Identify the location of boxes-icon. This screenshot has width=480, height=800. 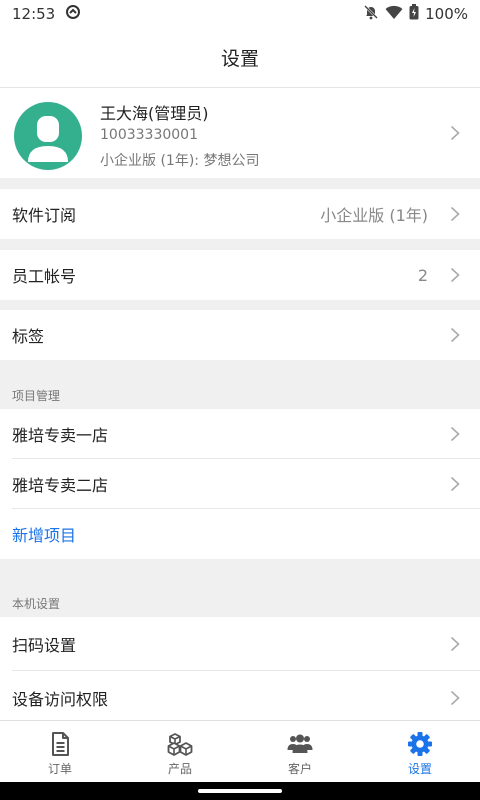
(180, 744).